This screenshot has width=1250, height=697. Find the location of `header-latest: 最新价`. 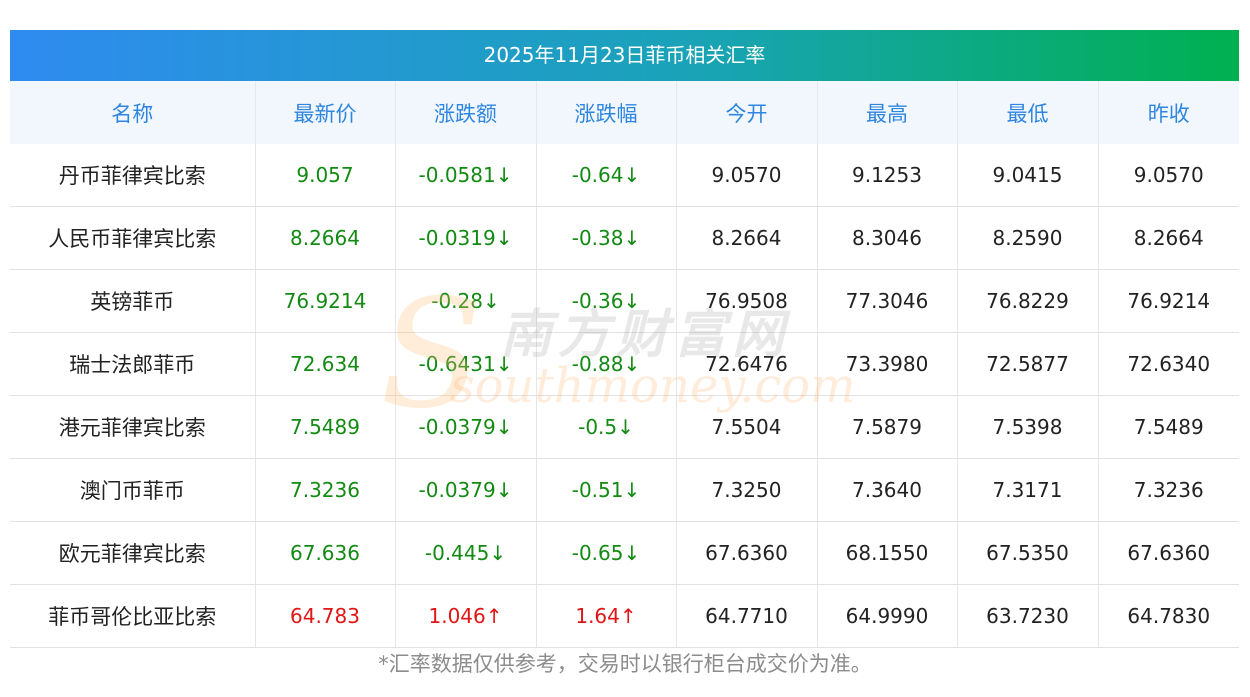

header-latest: 最新价 is located at coordinates (325, 112).